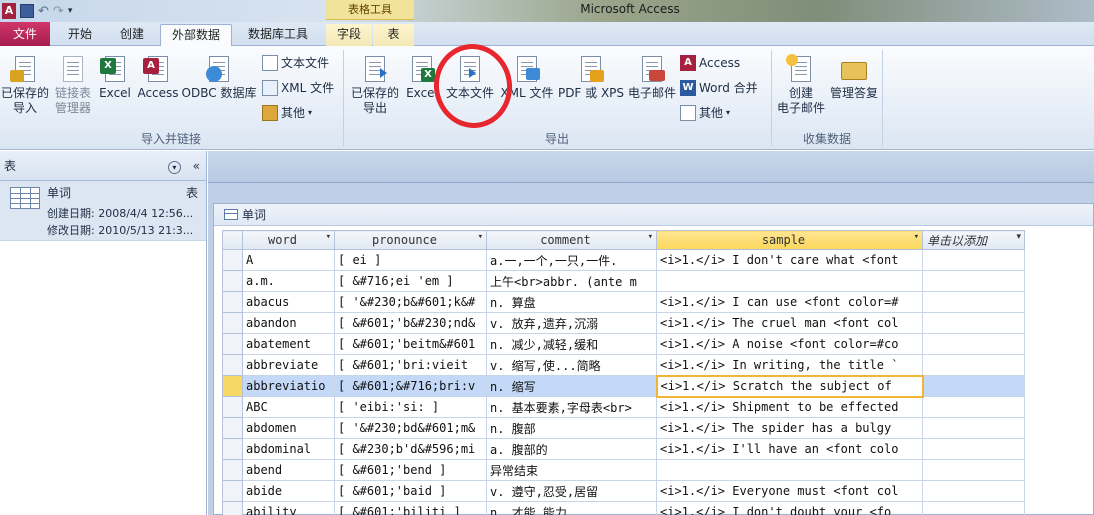  Describe the element at coordinates (571, 428) in the screenshot. I see `table-cell-comment: n. 腹部` at that location.